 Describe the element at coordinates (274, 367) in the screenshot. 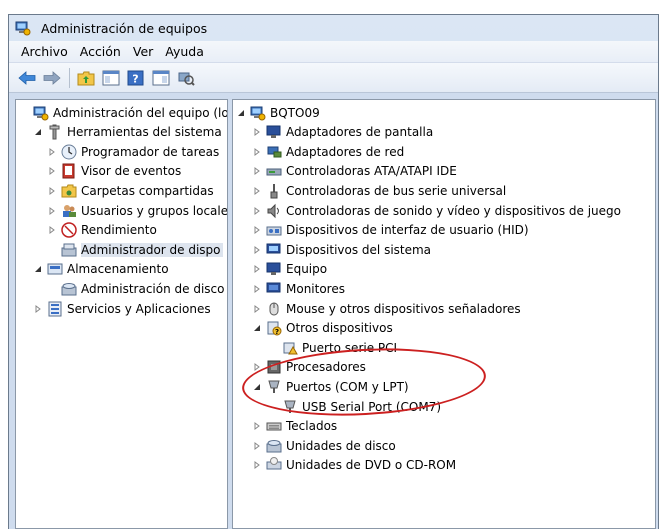

I see `cpu-icon` at that location.